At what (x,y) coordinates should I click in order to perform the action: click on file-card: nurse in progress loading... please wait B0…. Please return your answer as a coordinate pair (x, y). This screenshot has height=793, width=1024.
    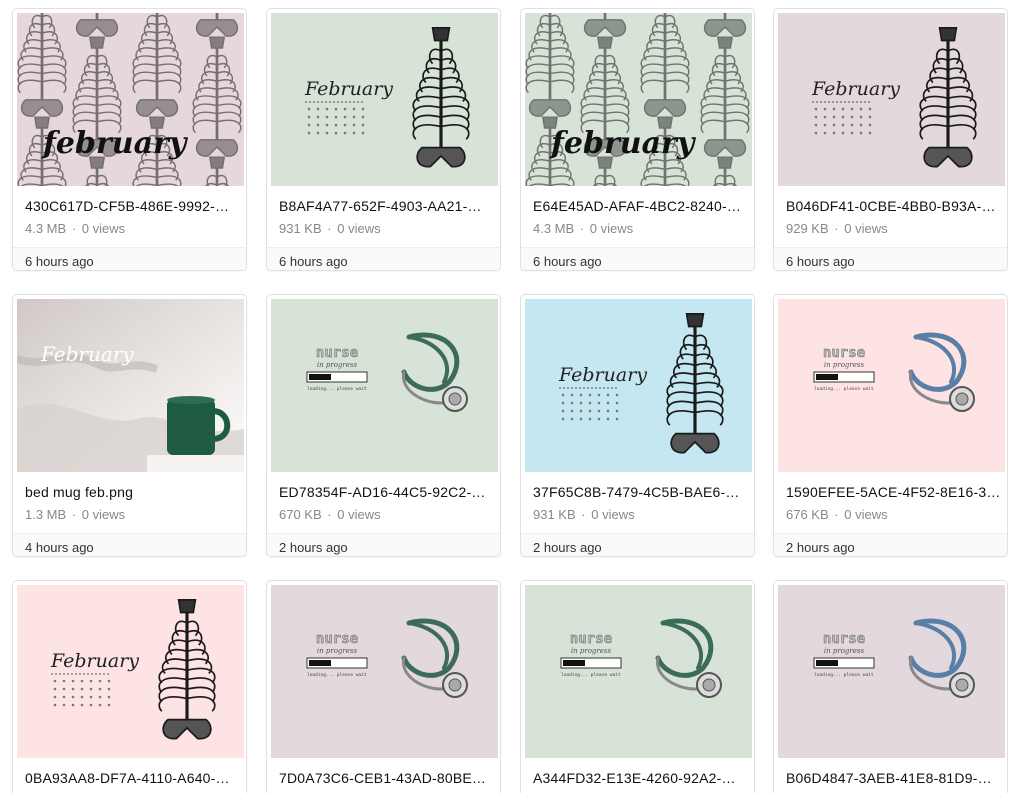
    Looking at the image, I should click on (890, 686).